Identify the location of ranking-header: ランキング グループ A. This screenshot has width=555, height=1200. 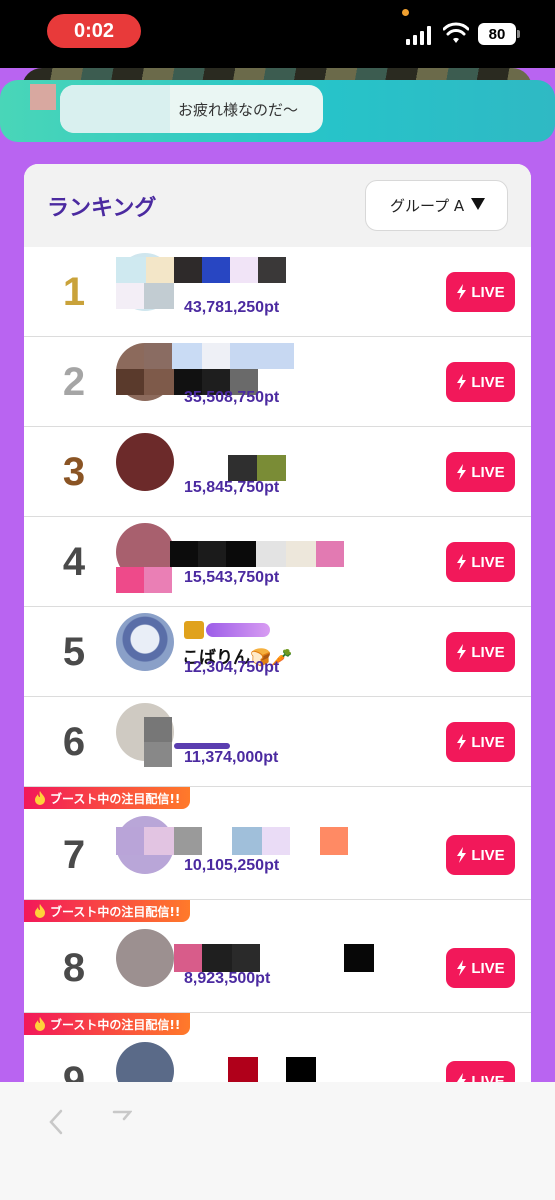
(277, 205).